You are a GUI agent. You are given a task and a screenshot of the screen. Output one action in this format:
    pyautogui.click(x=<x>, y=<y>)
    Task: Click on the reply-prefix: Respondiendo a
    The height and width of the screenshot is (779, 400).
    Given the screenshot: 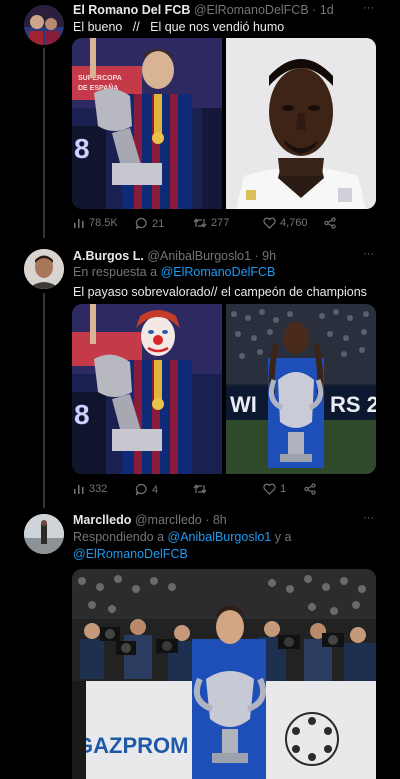 What is the action you would take?
    pyautogui.click(x=120, y=537)
    